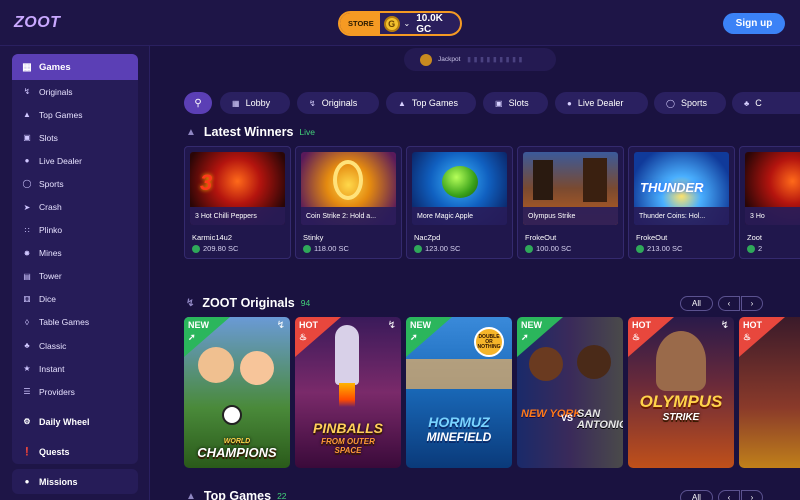 The height and width of the screenshot is (500, 800). I want to click on sidebar-item-table-games: ◊ Table Games, so click(75, 322).